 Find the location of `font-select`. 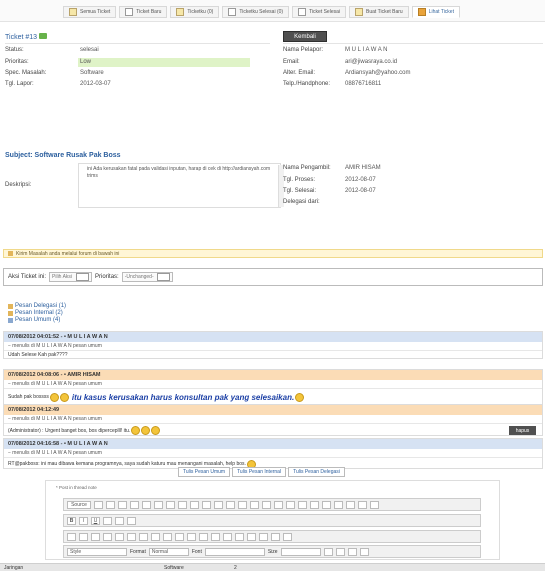

font-select is located at coordinates (234, 551).